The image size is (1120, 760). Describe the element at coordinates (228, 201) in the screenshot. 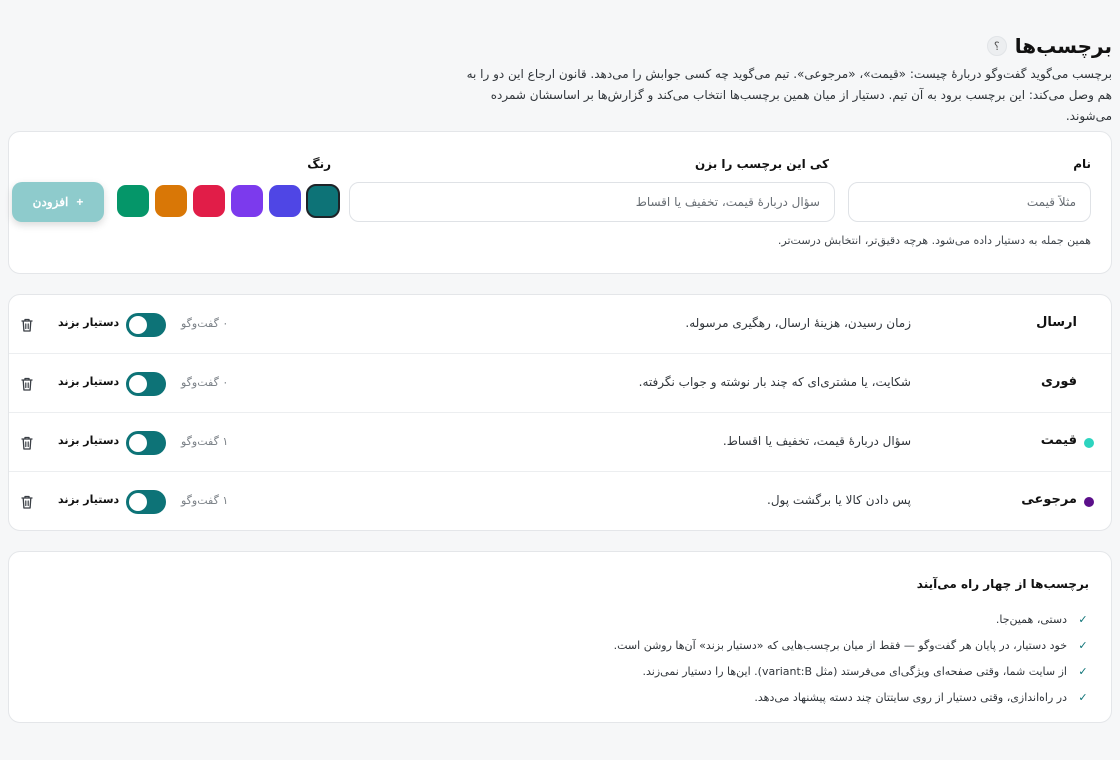

I see `color-swatches` at that location.